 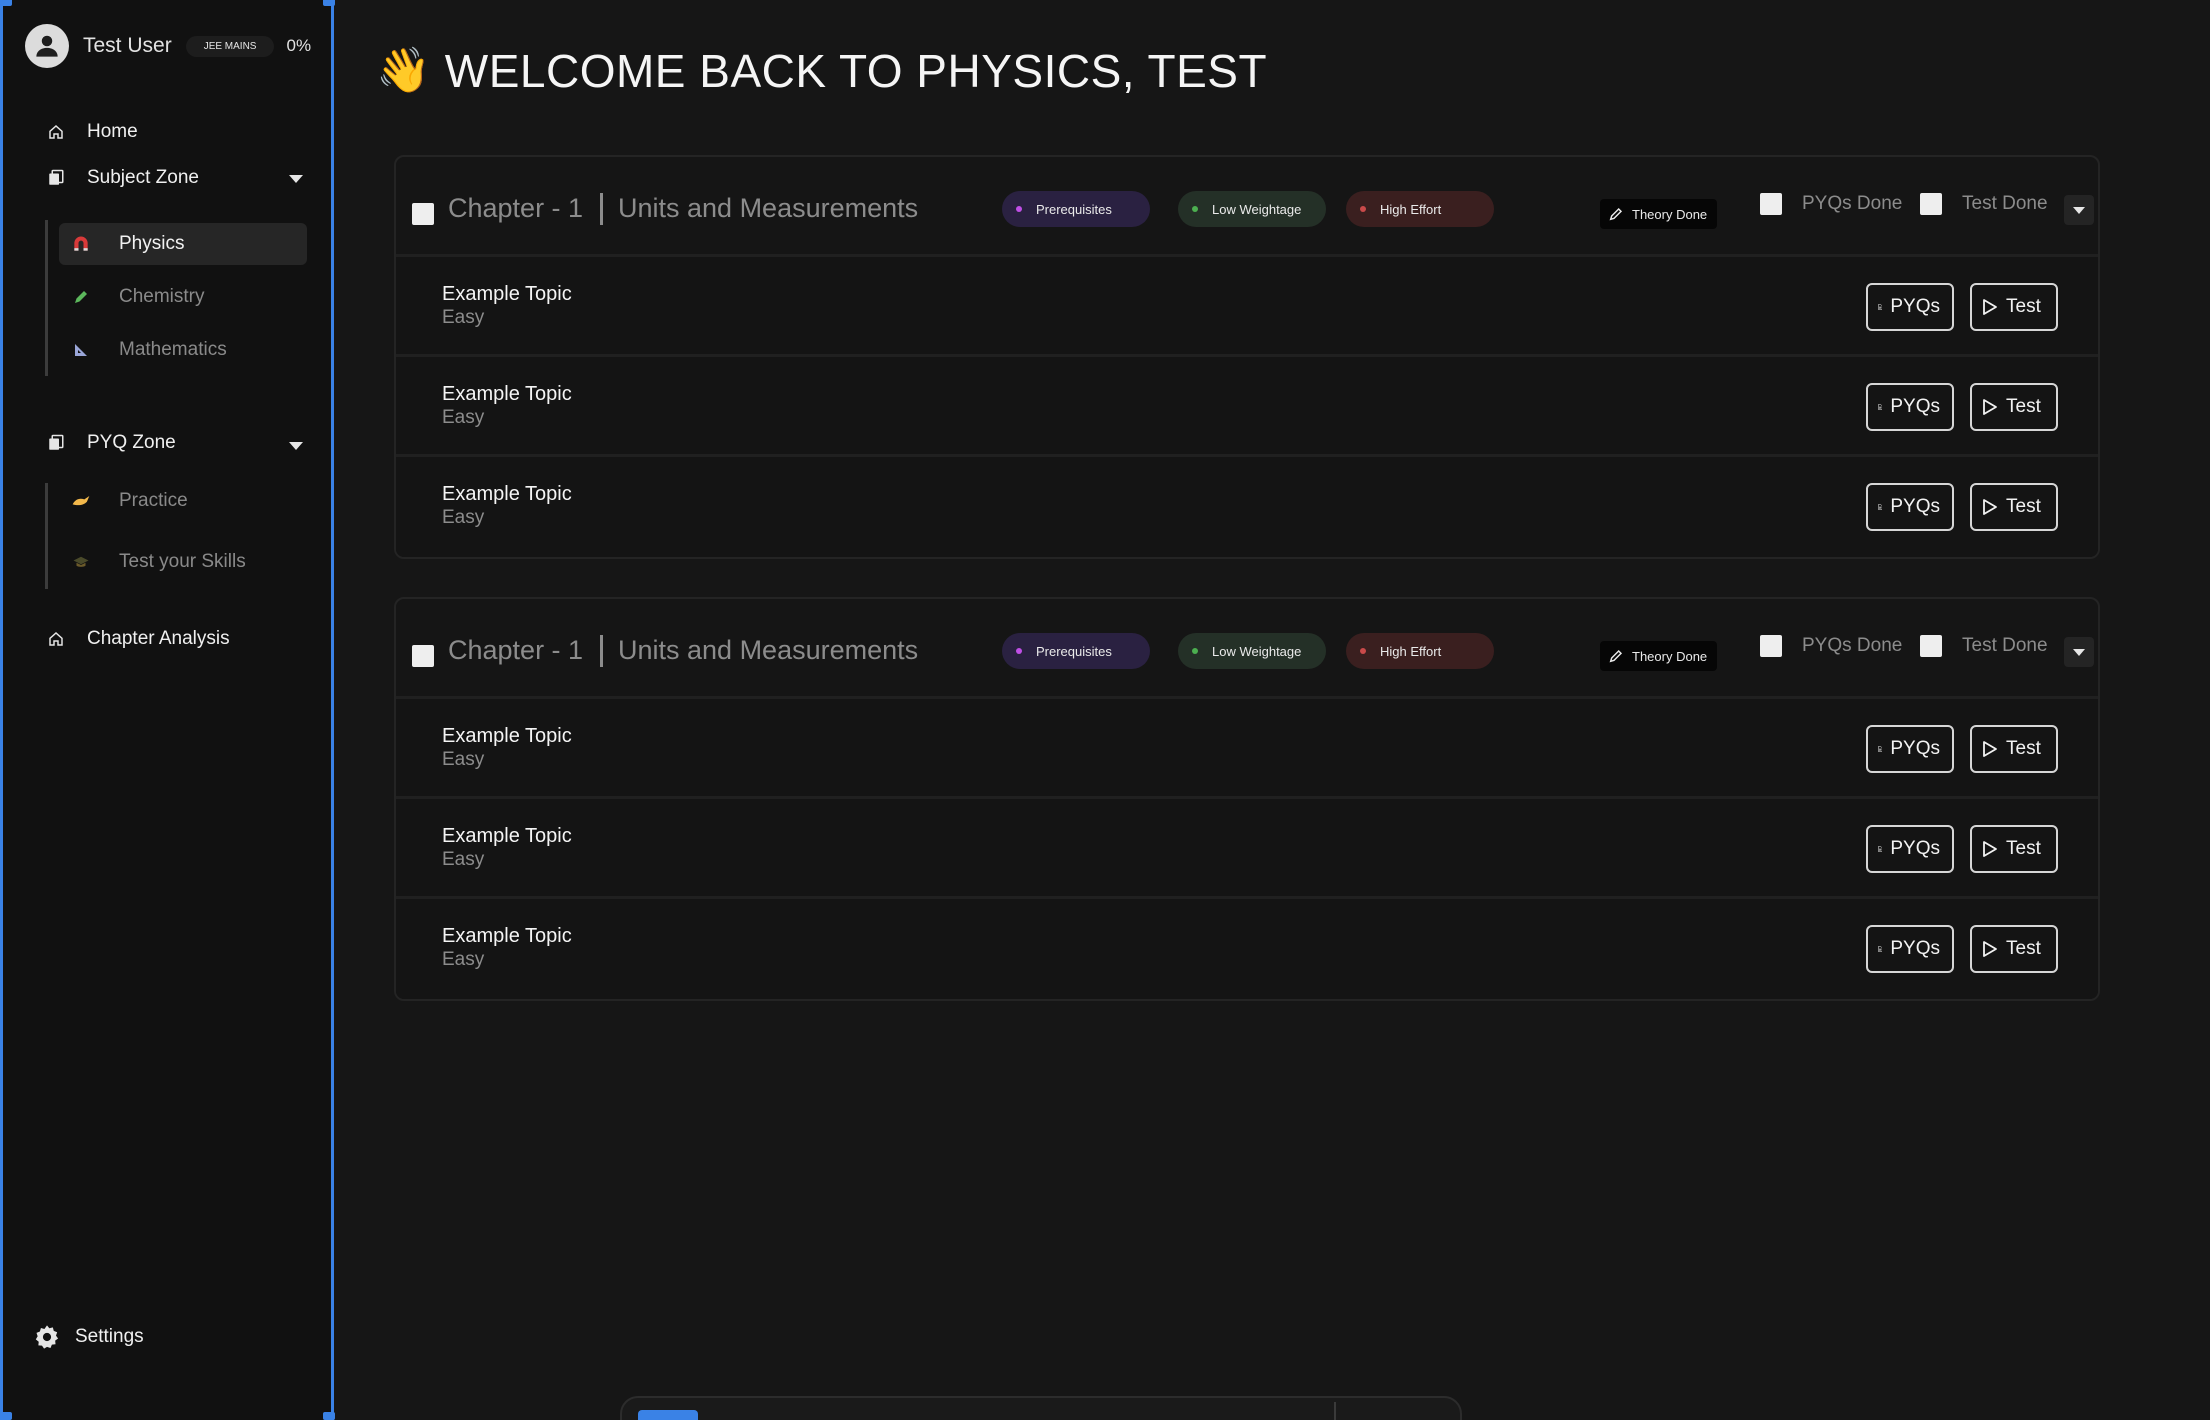 What do you see at coordinates (81, 350) in the screenshot?
I see `set-square-icon` at bounding box center [81, 350].